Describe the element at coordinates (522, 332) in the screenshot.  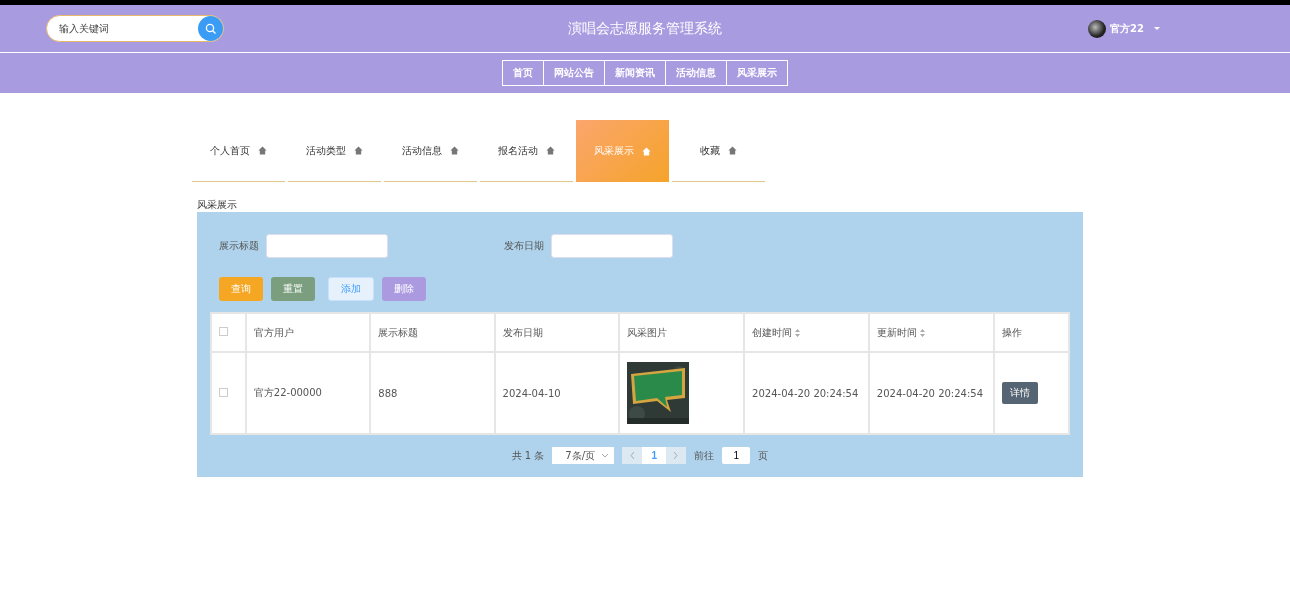
I see `column-header: 发布日期` at that location.